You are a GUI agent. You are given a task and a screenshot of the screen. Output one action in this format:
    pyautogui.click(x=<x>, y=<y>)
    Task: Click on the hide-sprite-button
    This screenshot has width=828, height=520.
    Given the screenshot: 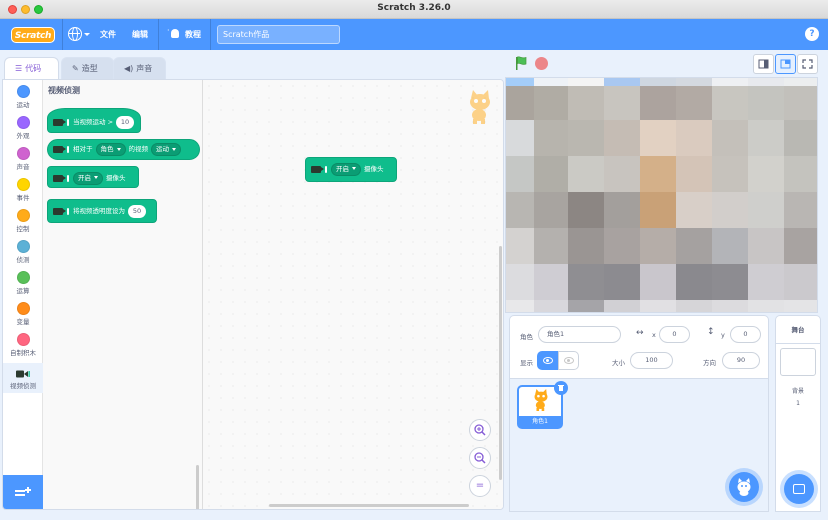 What is the action you would take?
    pyautogui.click(x=568, y=360)
    